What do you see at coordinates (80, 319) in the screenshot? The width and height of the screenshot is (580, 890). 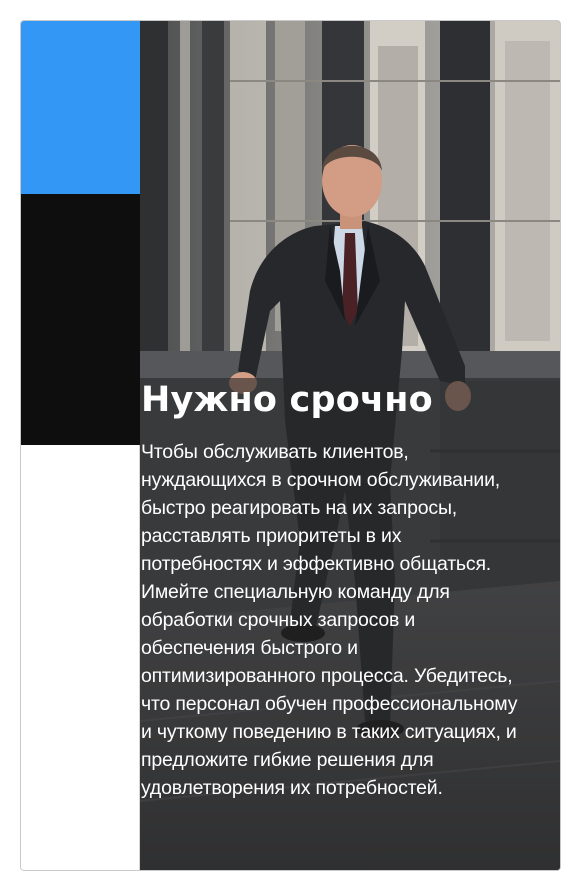 I see `black-accent-block` at bounding box center [80, 319].